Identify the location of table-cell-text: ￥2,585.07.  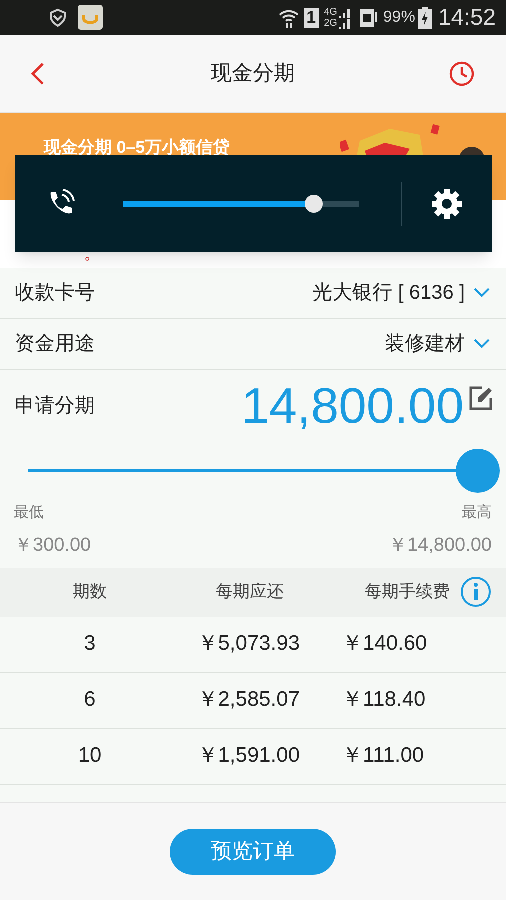
(248, 700).